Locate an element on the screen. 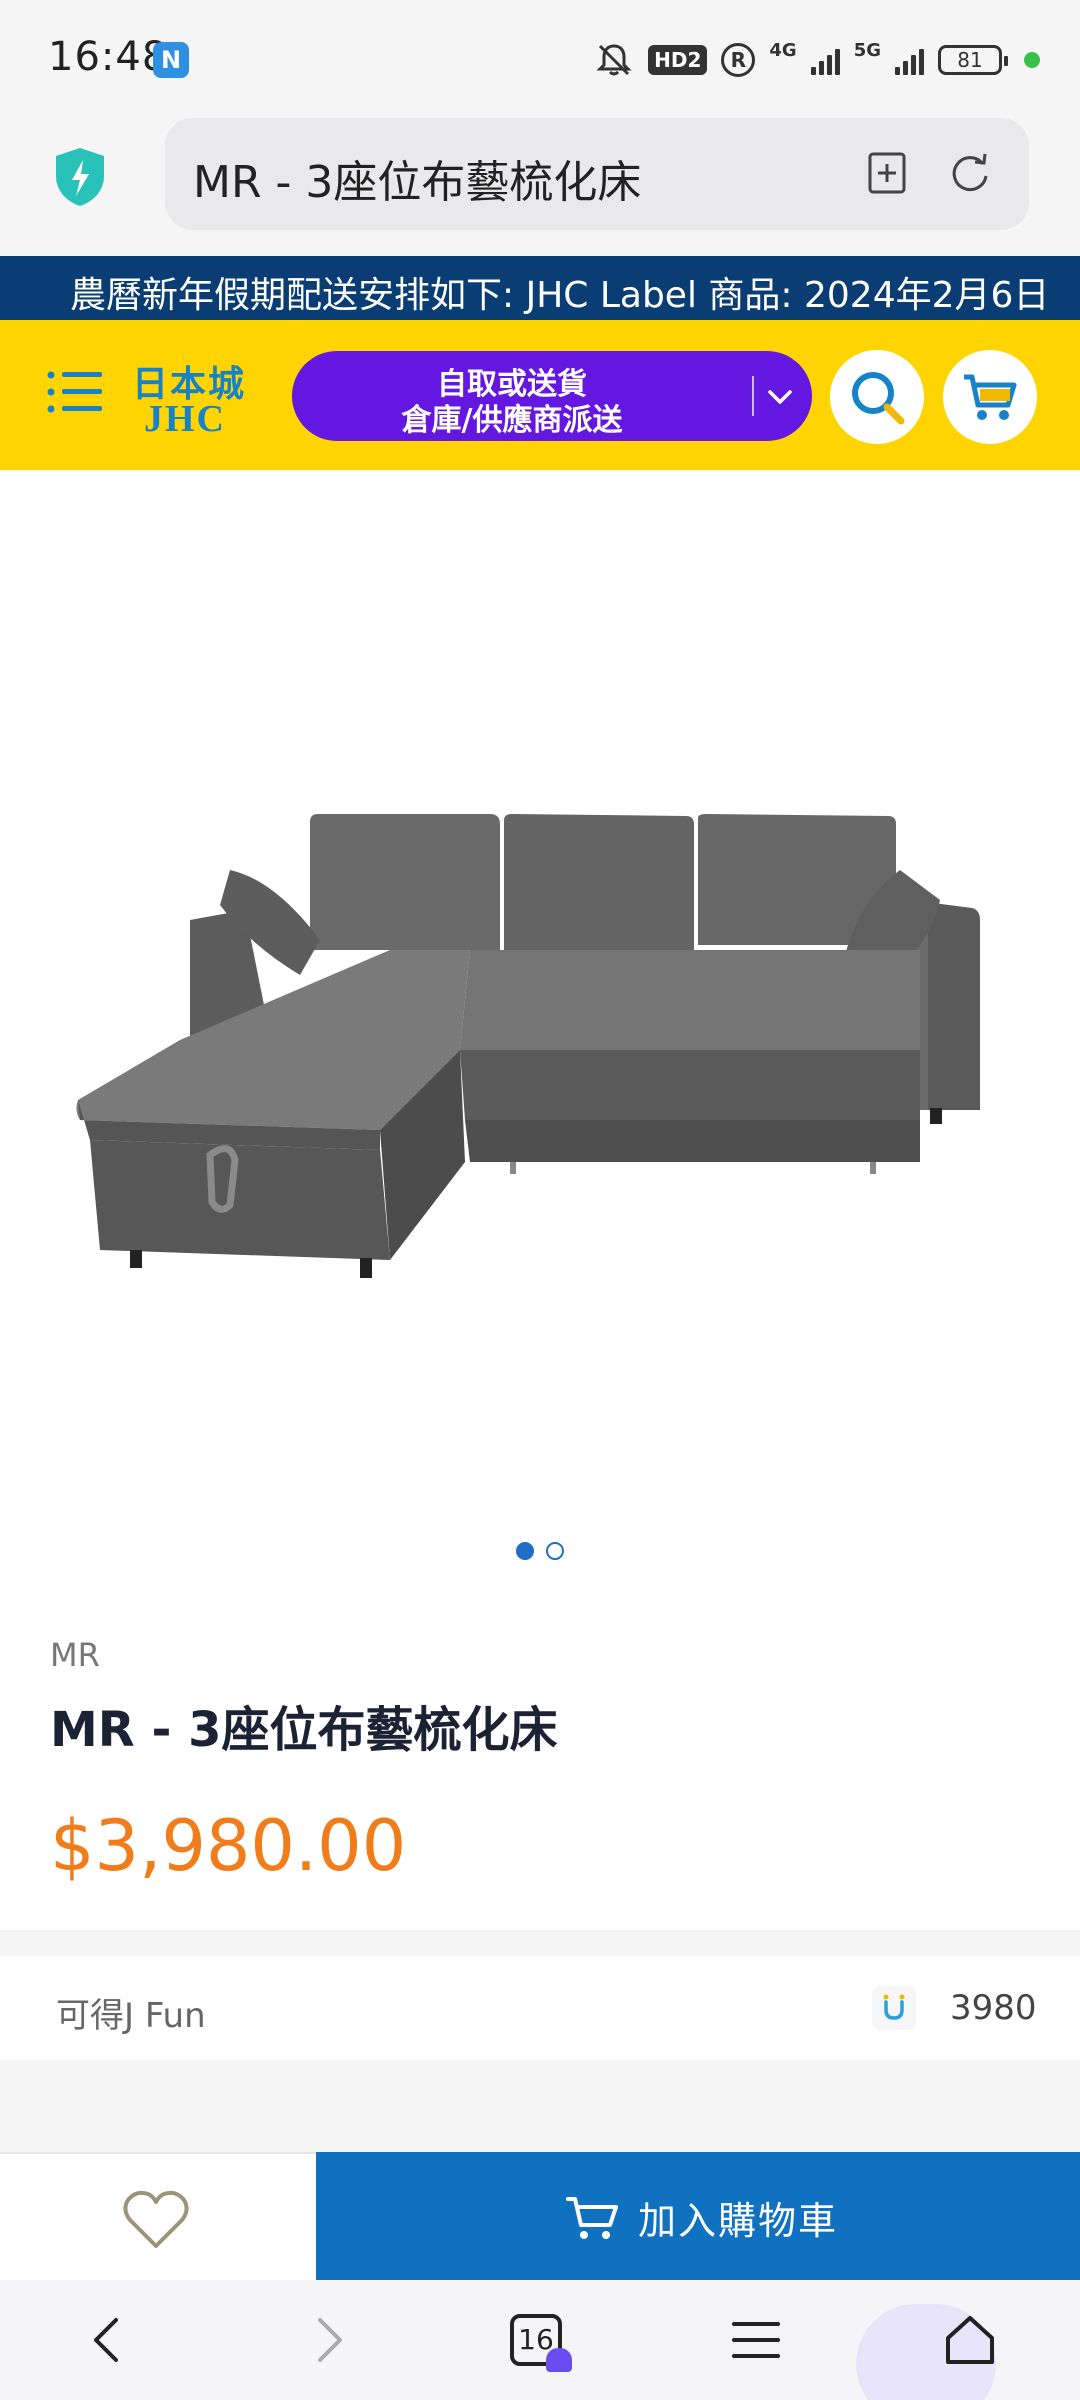 This screenshot has width=1080, height=2400. tabs-button: 16 is located at coordinates (541, 2341).